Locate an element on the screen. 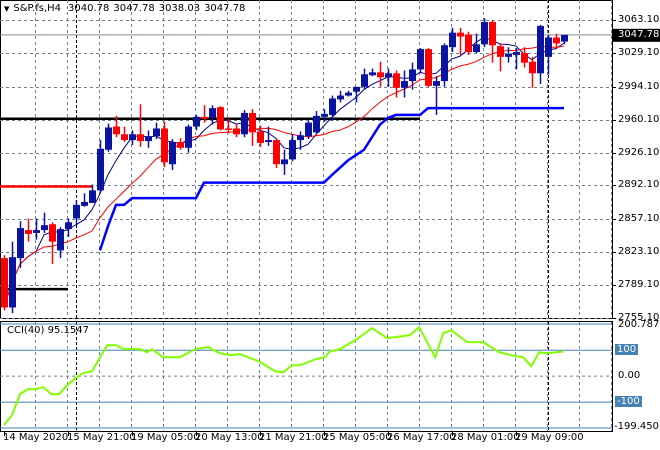 The image size is (660, 450). time-axis-label: 21 May 21:00 is located at coordinates (293, 437).